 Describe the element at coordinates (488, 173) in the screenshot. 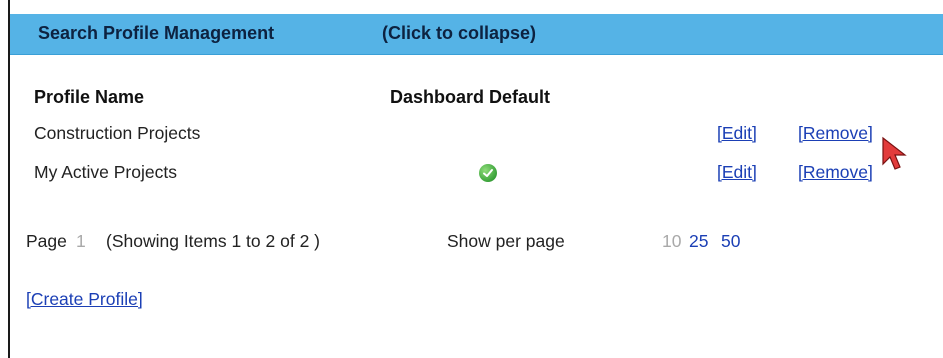

I see `check-circle-icon` at that location.